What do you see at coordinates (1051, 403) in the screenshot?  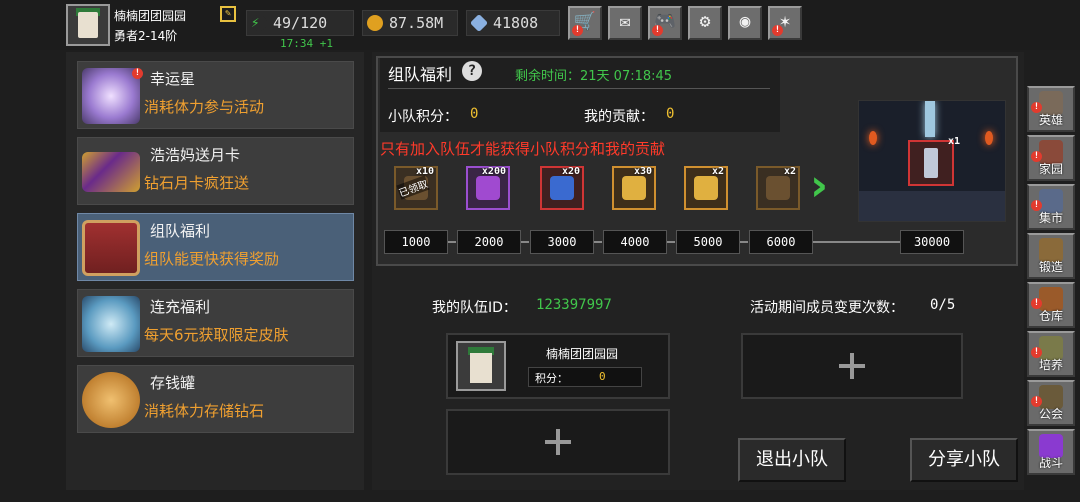 I see `sidebar-guild: 公会!` at bounding box center [1051, 403].